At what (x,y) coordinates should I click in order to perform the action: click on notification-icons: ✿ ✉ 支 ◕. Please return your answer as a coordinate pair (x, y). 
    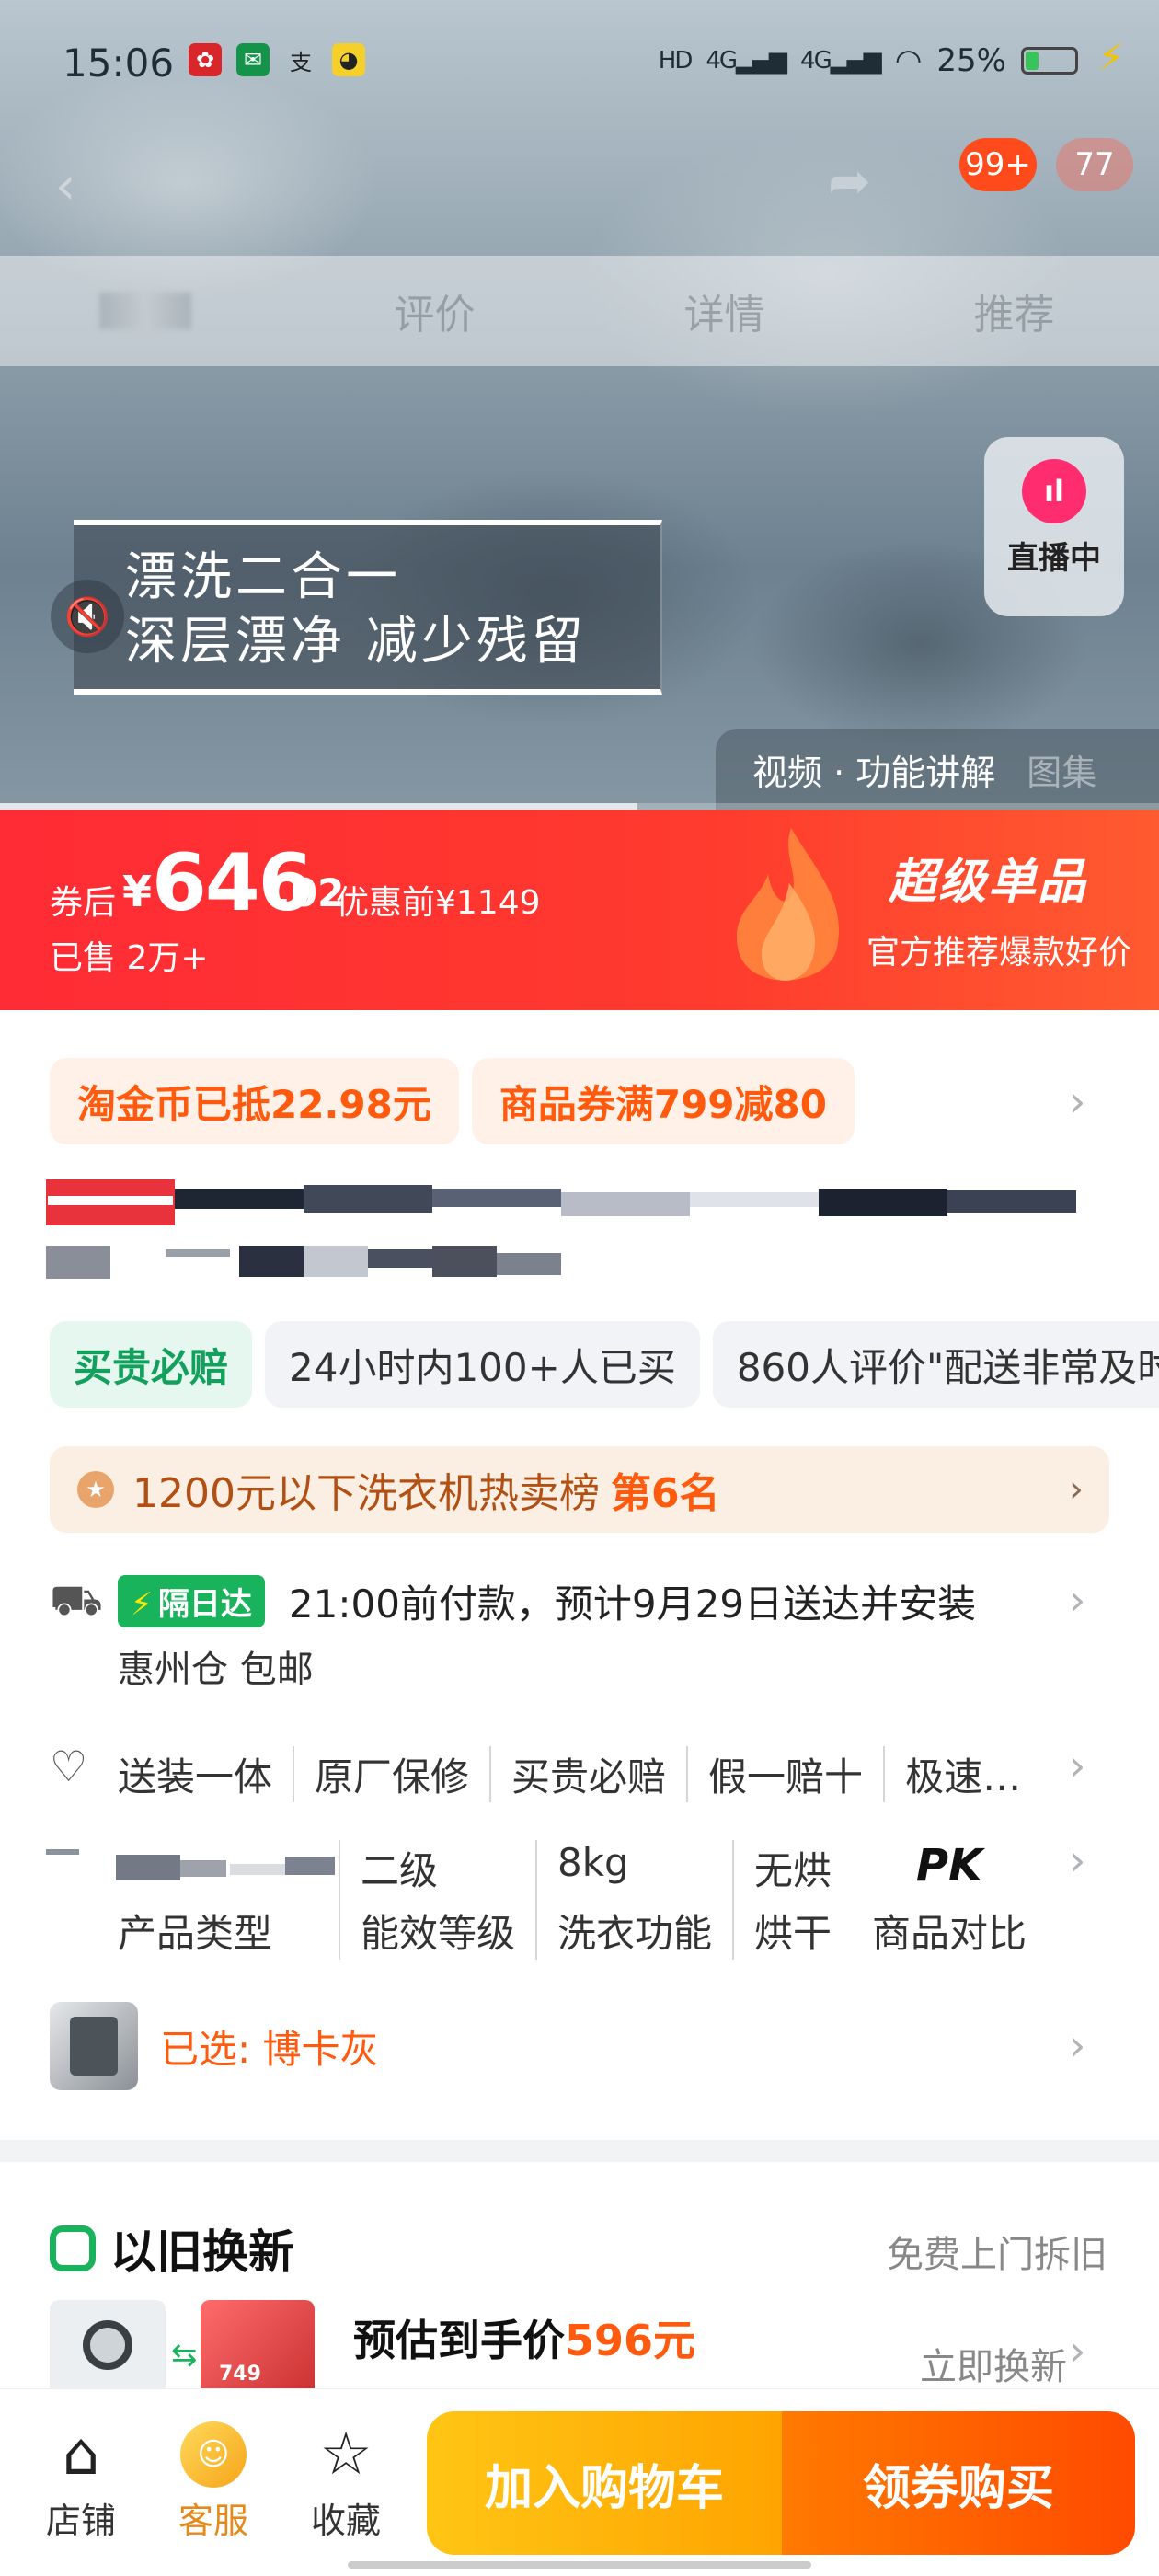
    Looking at the image, I should click on (277, 59).